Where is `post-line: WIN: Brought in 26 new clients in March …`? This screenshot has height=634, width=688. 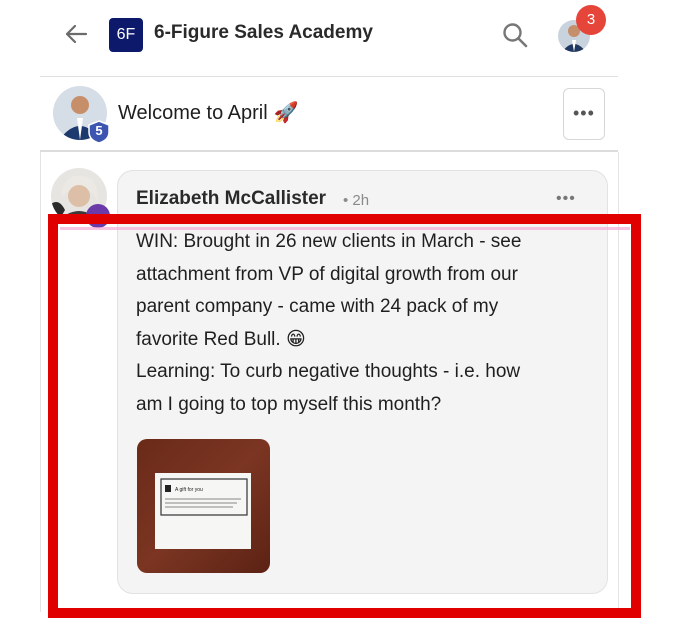
post-line: WIN: Brought in 26 new clients in March … is located at coordinates (329, 241).